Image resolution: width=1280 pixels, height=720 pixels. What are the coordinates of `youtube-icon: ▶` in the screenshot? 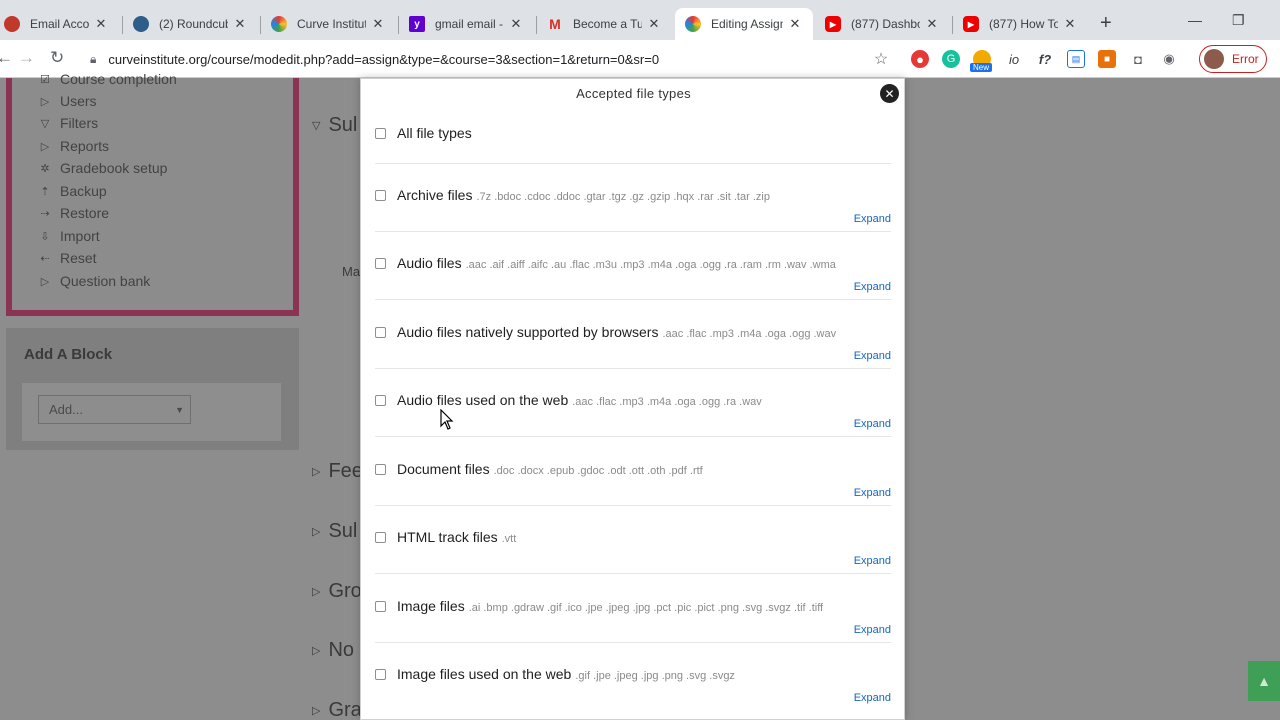 It's located at (971, 24).